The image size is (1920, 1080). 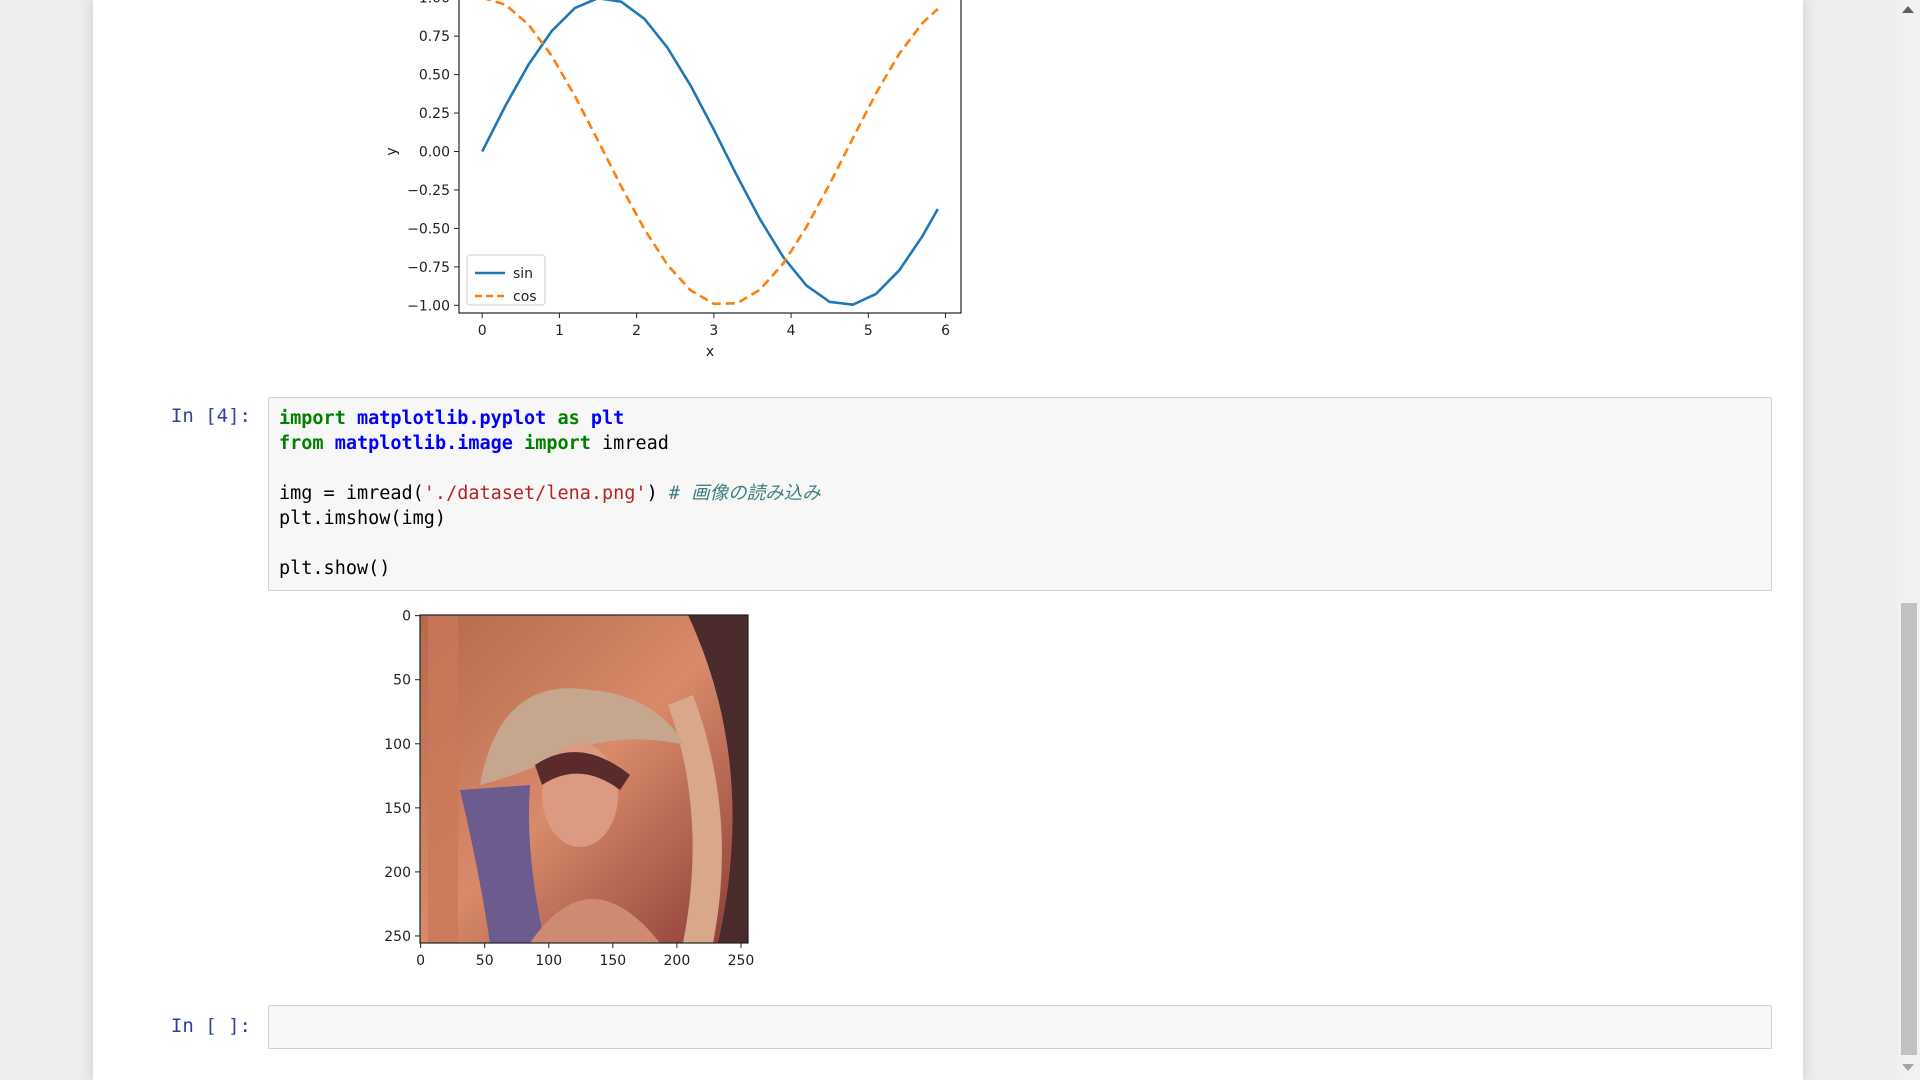 What do you see at coordinates (335, 568) in the screenshot?
I see `code-token: plt.show()` at bounding box center [335, 568].